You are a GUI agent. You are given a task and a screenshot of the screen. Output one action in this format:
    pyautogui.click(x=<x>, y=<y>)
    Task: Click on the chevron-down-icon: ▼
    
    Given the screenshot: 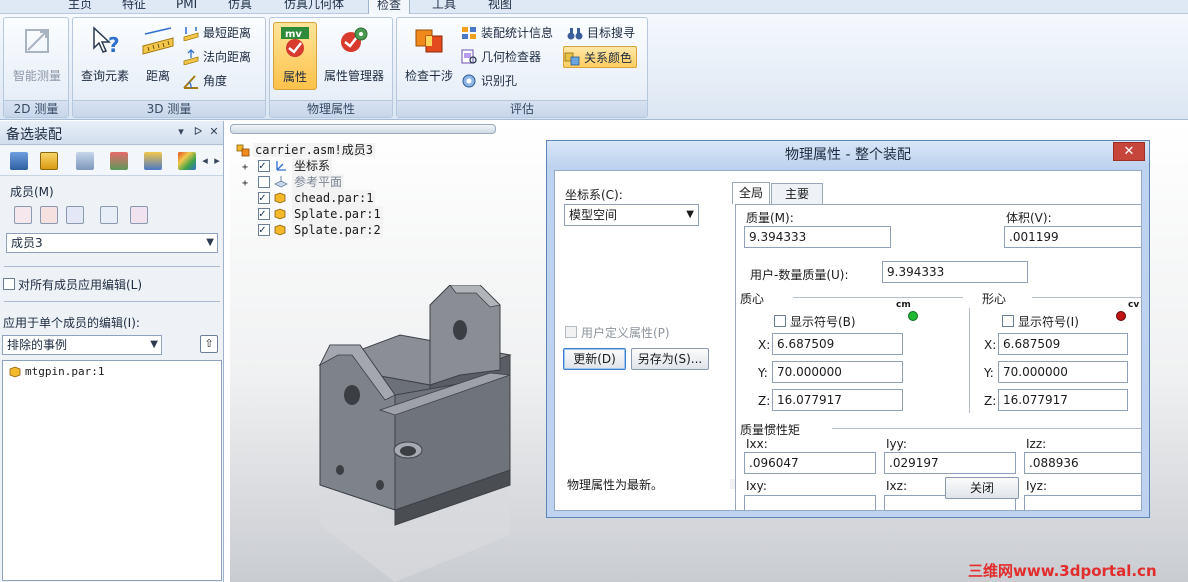 What is the action you would take?
    pyautogui.click(x=154, y=344)
    